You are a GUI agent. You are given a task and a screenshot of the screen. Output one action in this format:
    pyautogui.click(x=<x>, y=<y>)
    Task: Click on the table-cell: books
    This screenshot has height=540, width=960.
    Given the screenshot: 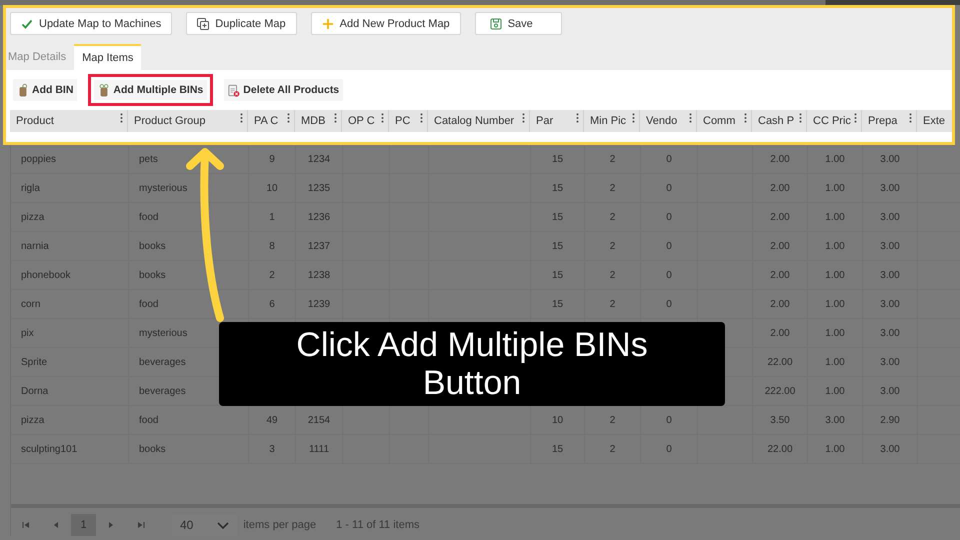 What is the action you would take?
    pyautogui.click(x=152, y=246)
    